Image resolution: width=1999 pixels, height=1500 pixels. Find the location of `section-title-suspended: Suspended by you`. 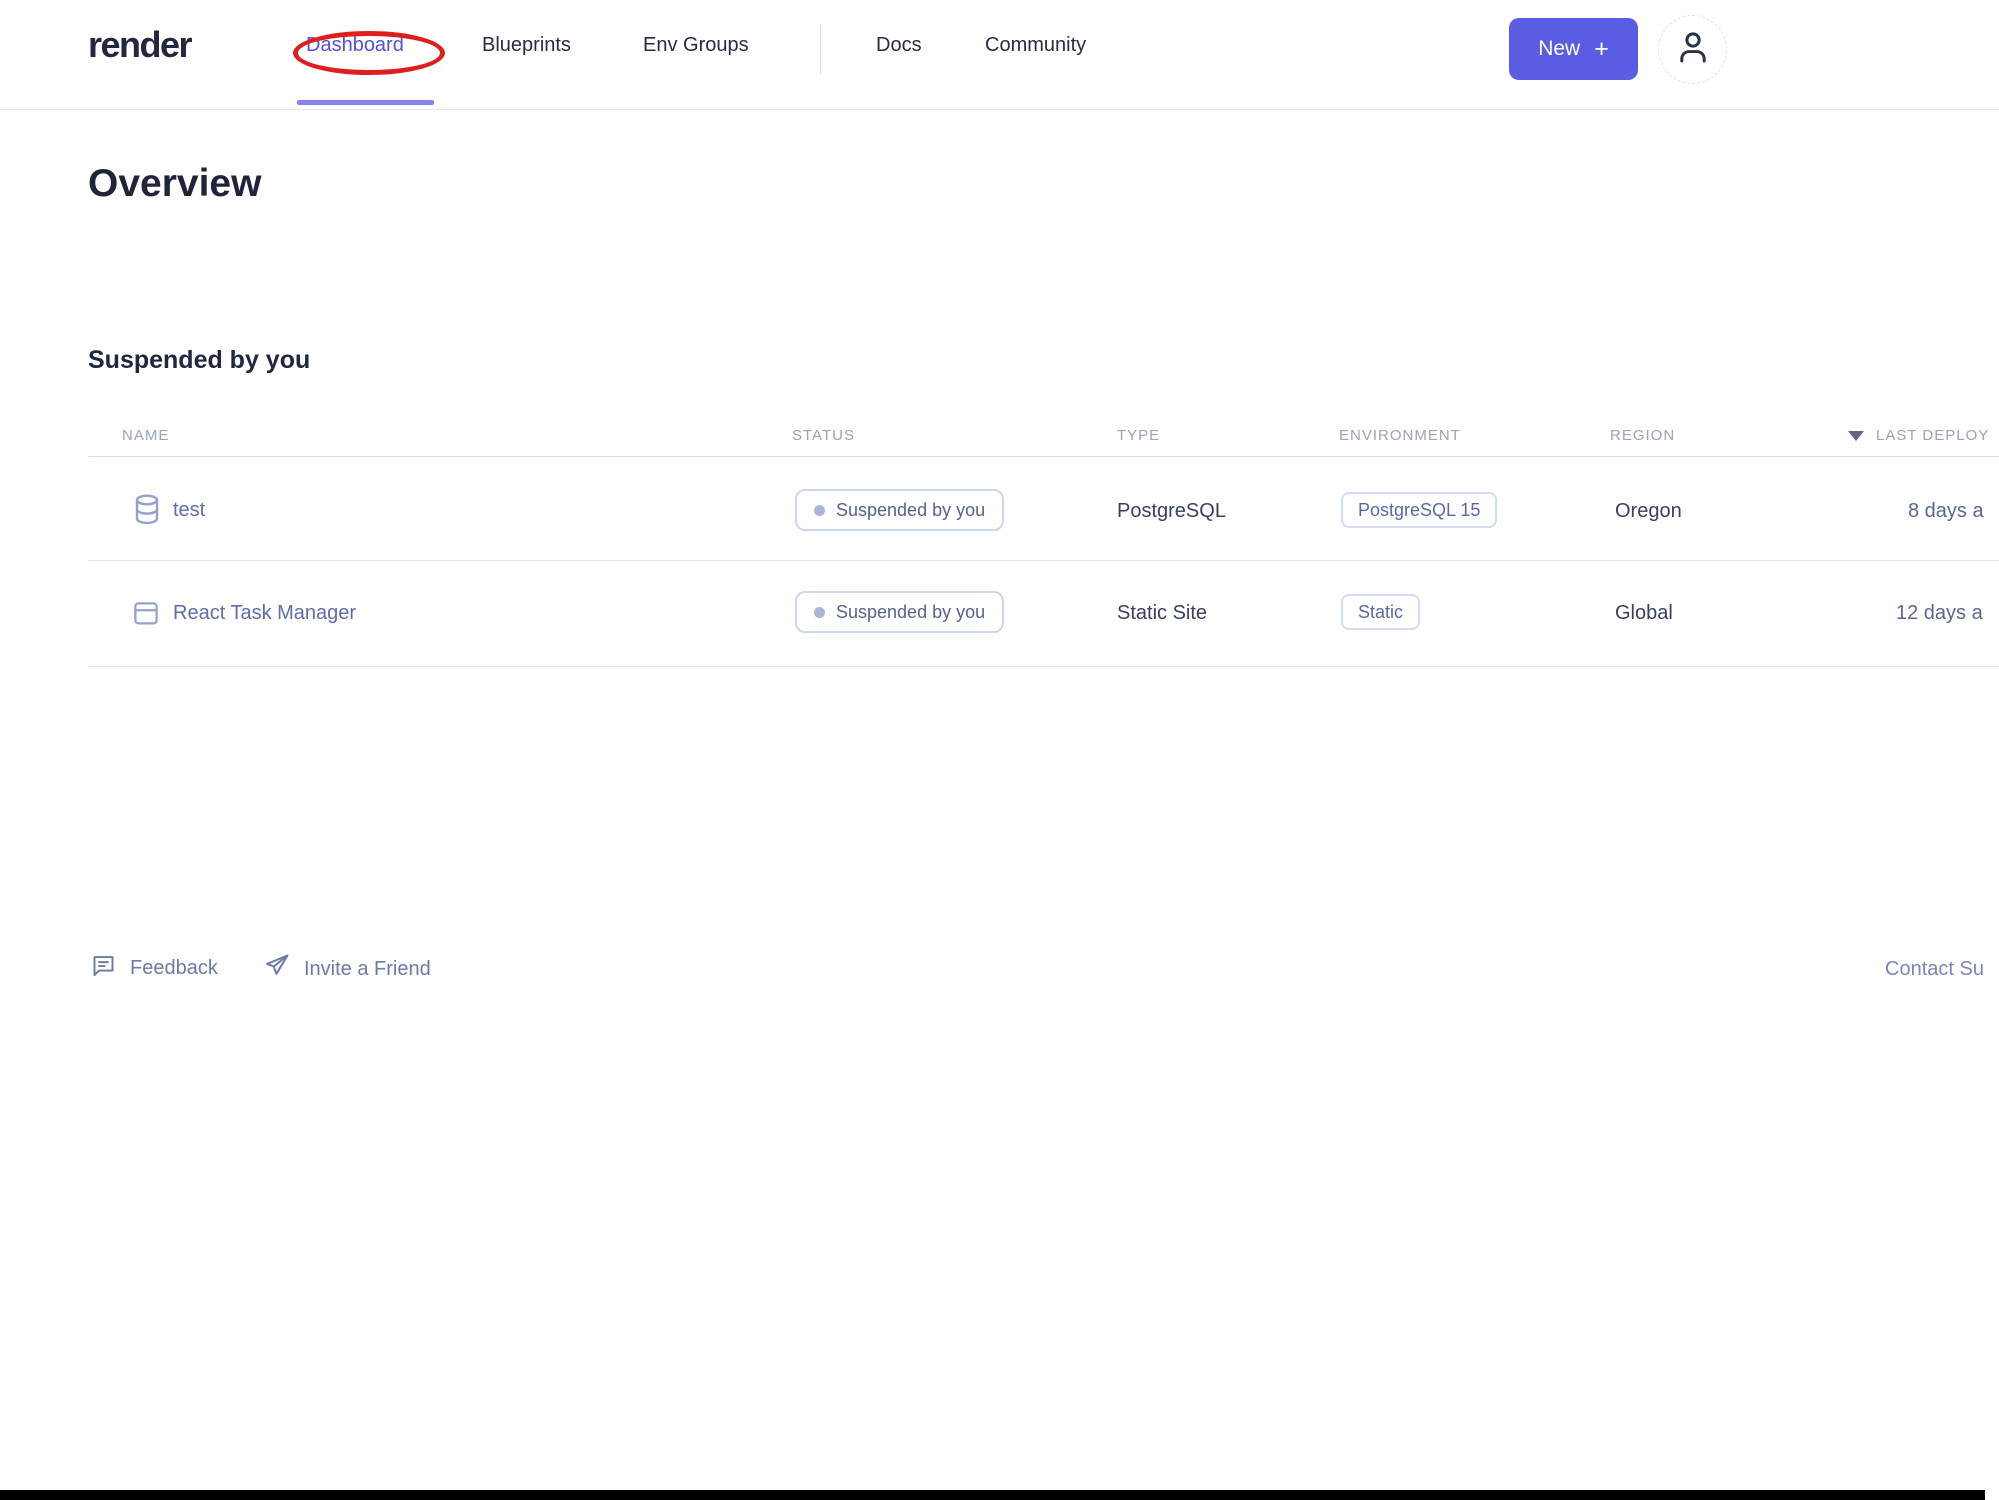

section-title-suspended: Suspended by you is located at coordinates (199, 360).